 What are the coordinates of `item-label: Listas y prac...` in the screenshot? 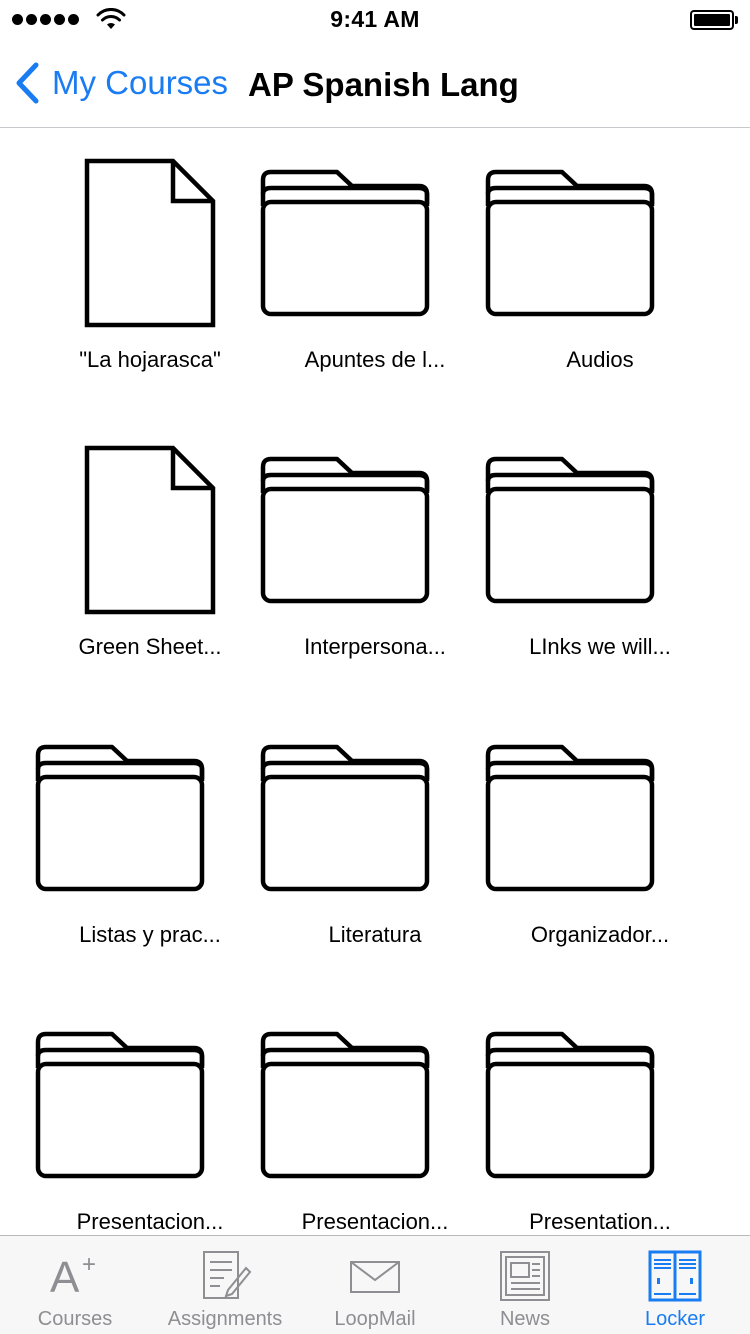 It's located at (150, 934).